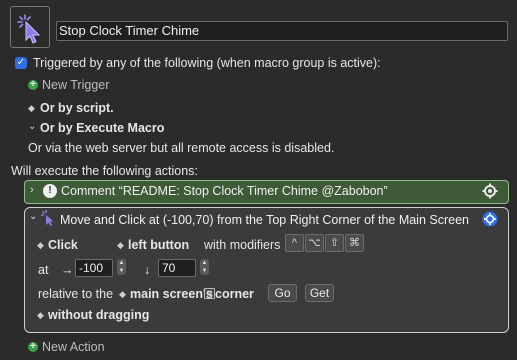 The width and height of the screenshot is (517, 360). What do you see at coordinates (63, 245) in the screenshot?
I see `click-type-select: Click` at bounding box center [63, 245].